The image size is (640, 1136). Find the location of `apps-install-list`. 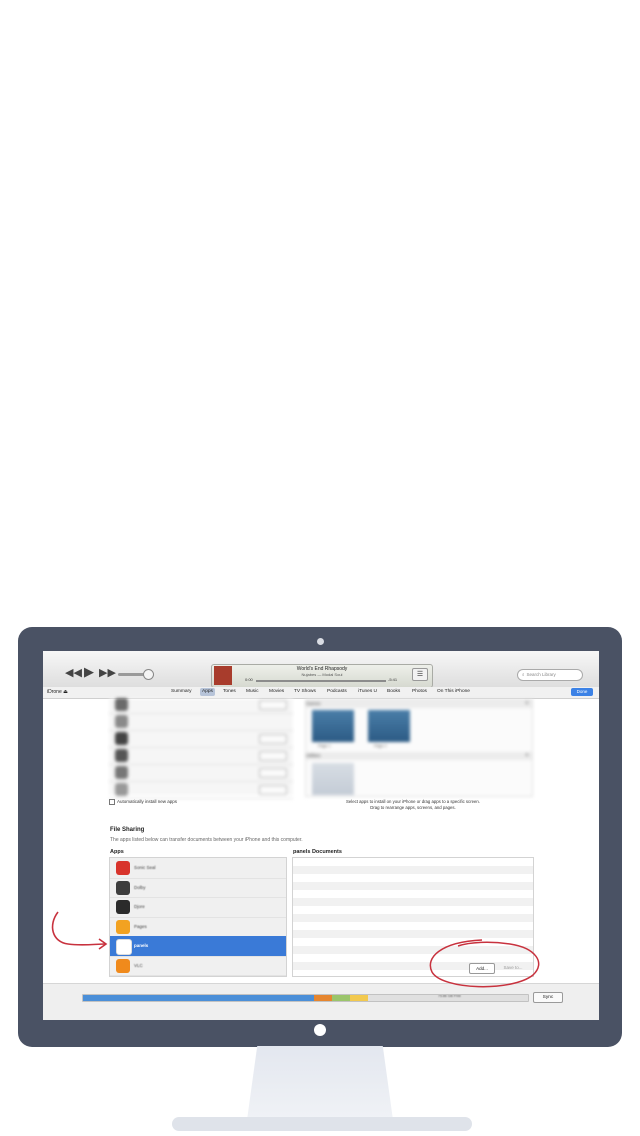

apps-install-list is located at coordinates (201, 747).